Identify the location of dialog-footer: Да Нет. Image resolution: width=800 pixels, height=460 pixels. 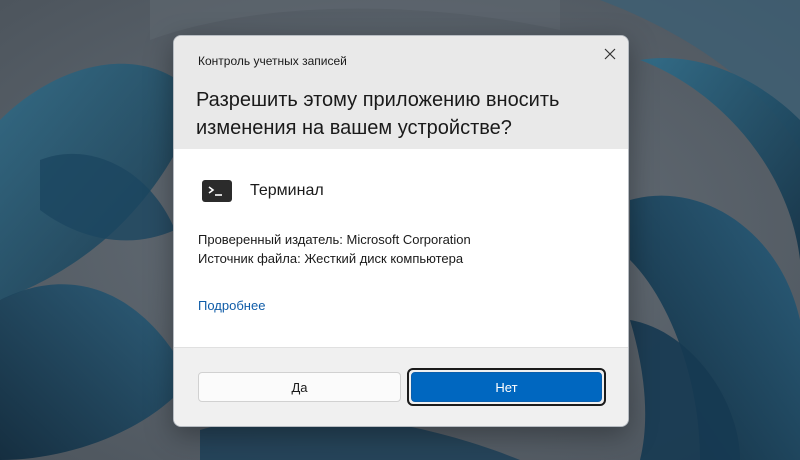
(401, 386).